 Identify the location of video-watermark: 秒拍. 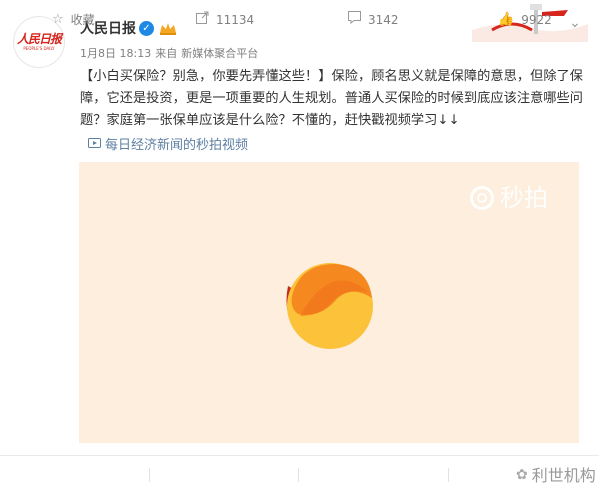
(509, 198).